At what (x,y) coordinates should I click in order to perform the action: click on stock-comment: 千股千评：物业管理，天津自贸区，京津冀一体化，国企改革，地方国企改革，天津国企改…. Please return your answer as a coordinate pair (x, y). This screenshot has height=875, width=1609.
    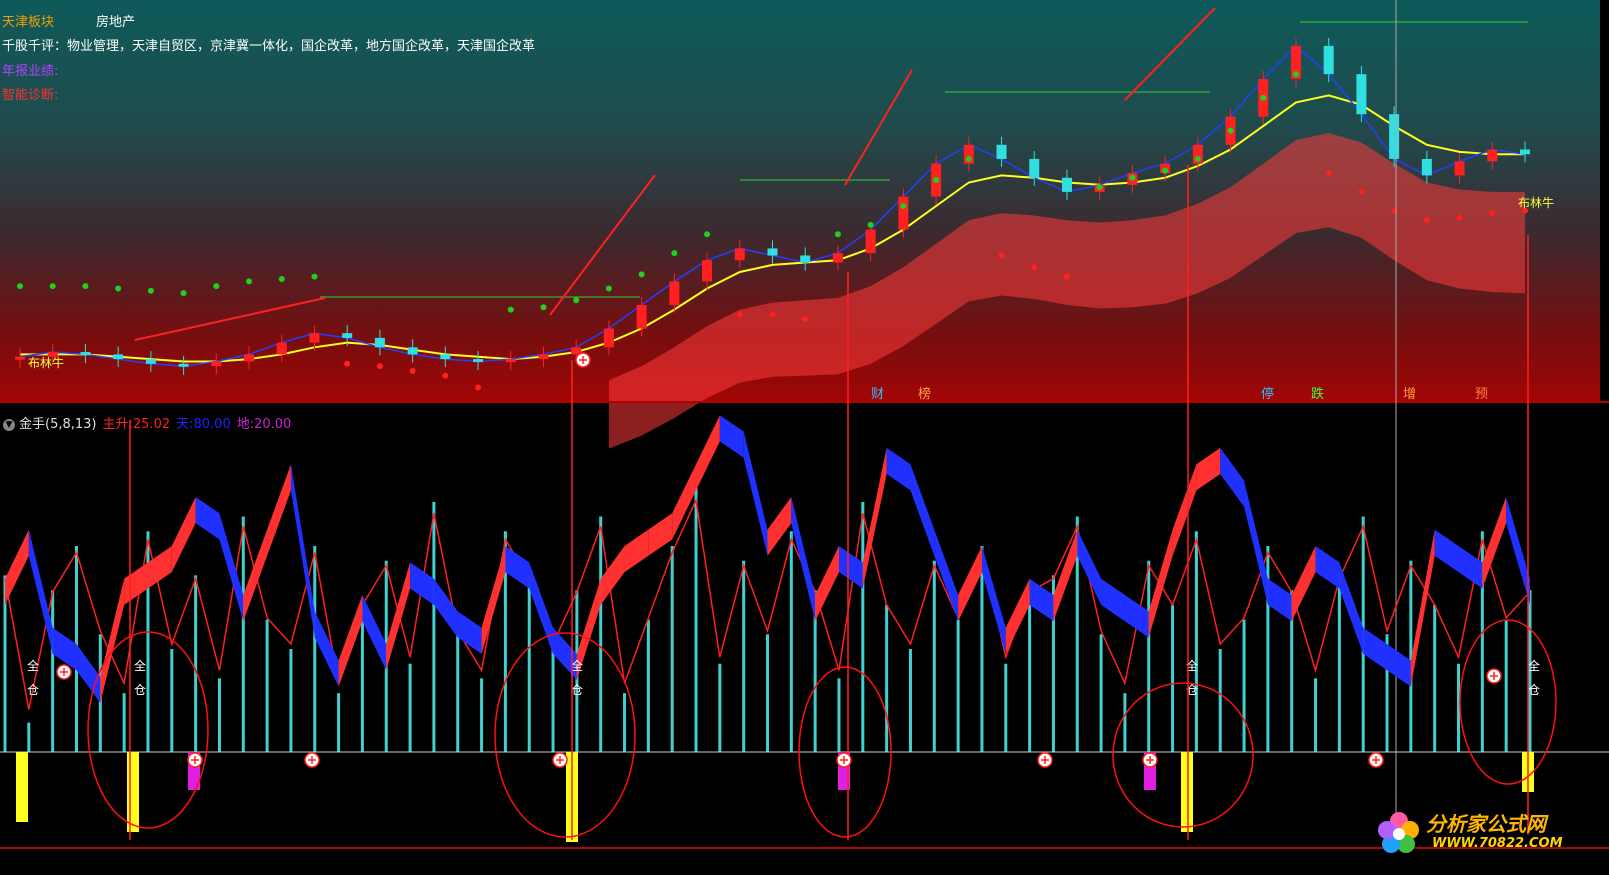
    Looking at the image, I should click on (269, 46).